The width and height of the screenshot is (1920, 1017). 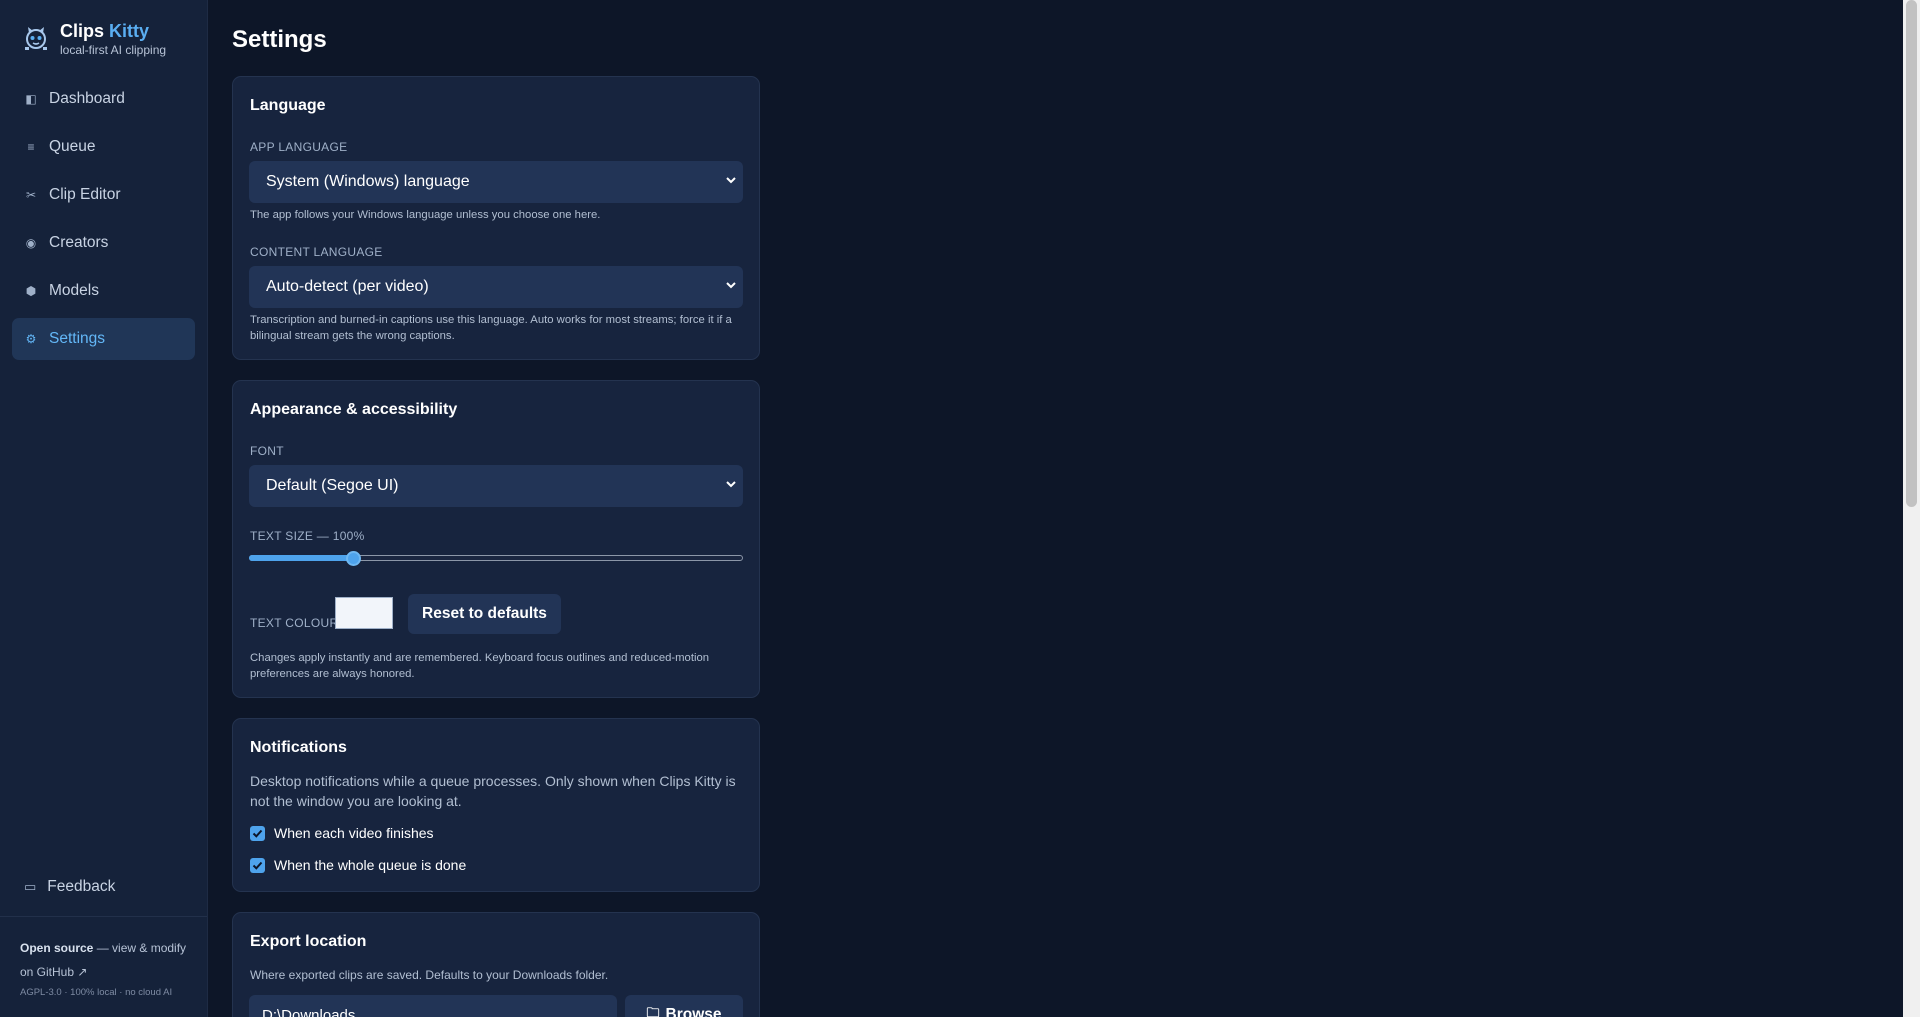 What do you see at coordinates (354, 409) in the screenshot?
I see `card-title: Appearance & accessibility` at bounding box center [354, 409].